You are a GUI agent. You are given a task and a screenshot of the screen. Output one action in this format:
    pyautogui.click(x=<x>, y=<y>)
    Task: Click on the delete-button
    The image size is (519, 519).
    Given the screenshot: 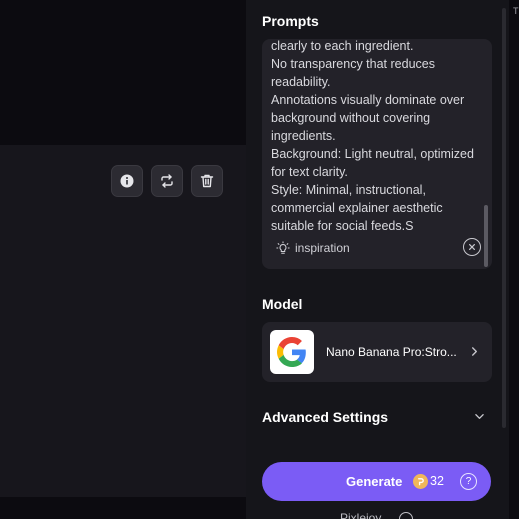 What is the action you would take?
    pyautogui.click(x=207, y=181)
    